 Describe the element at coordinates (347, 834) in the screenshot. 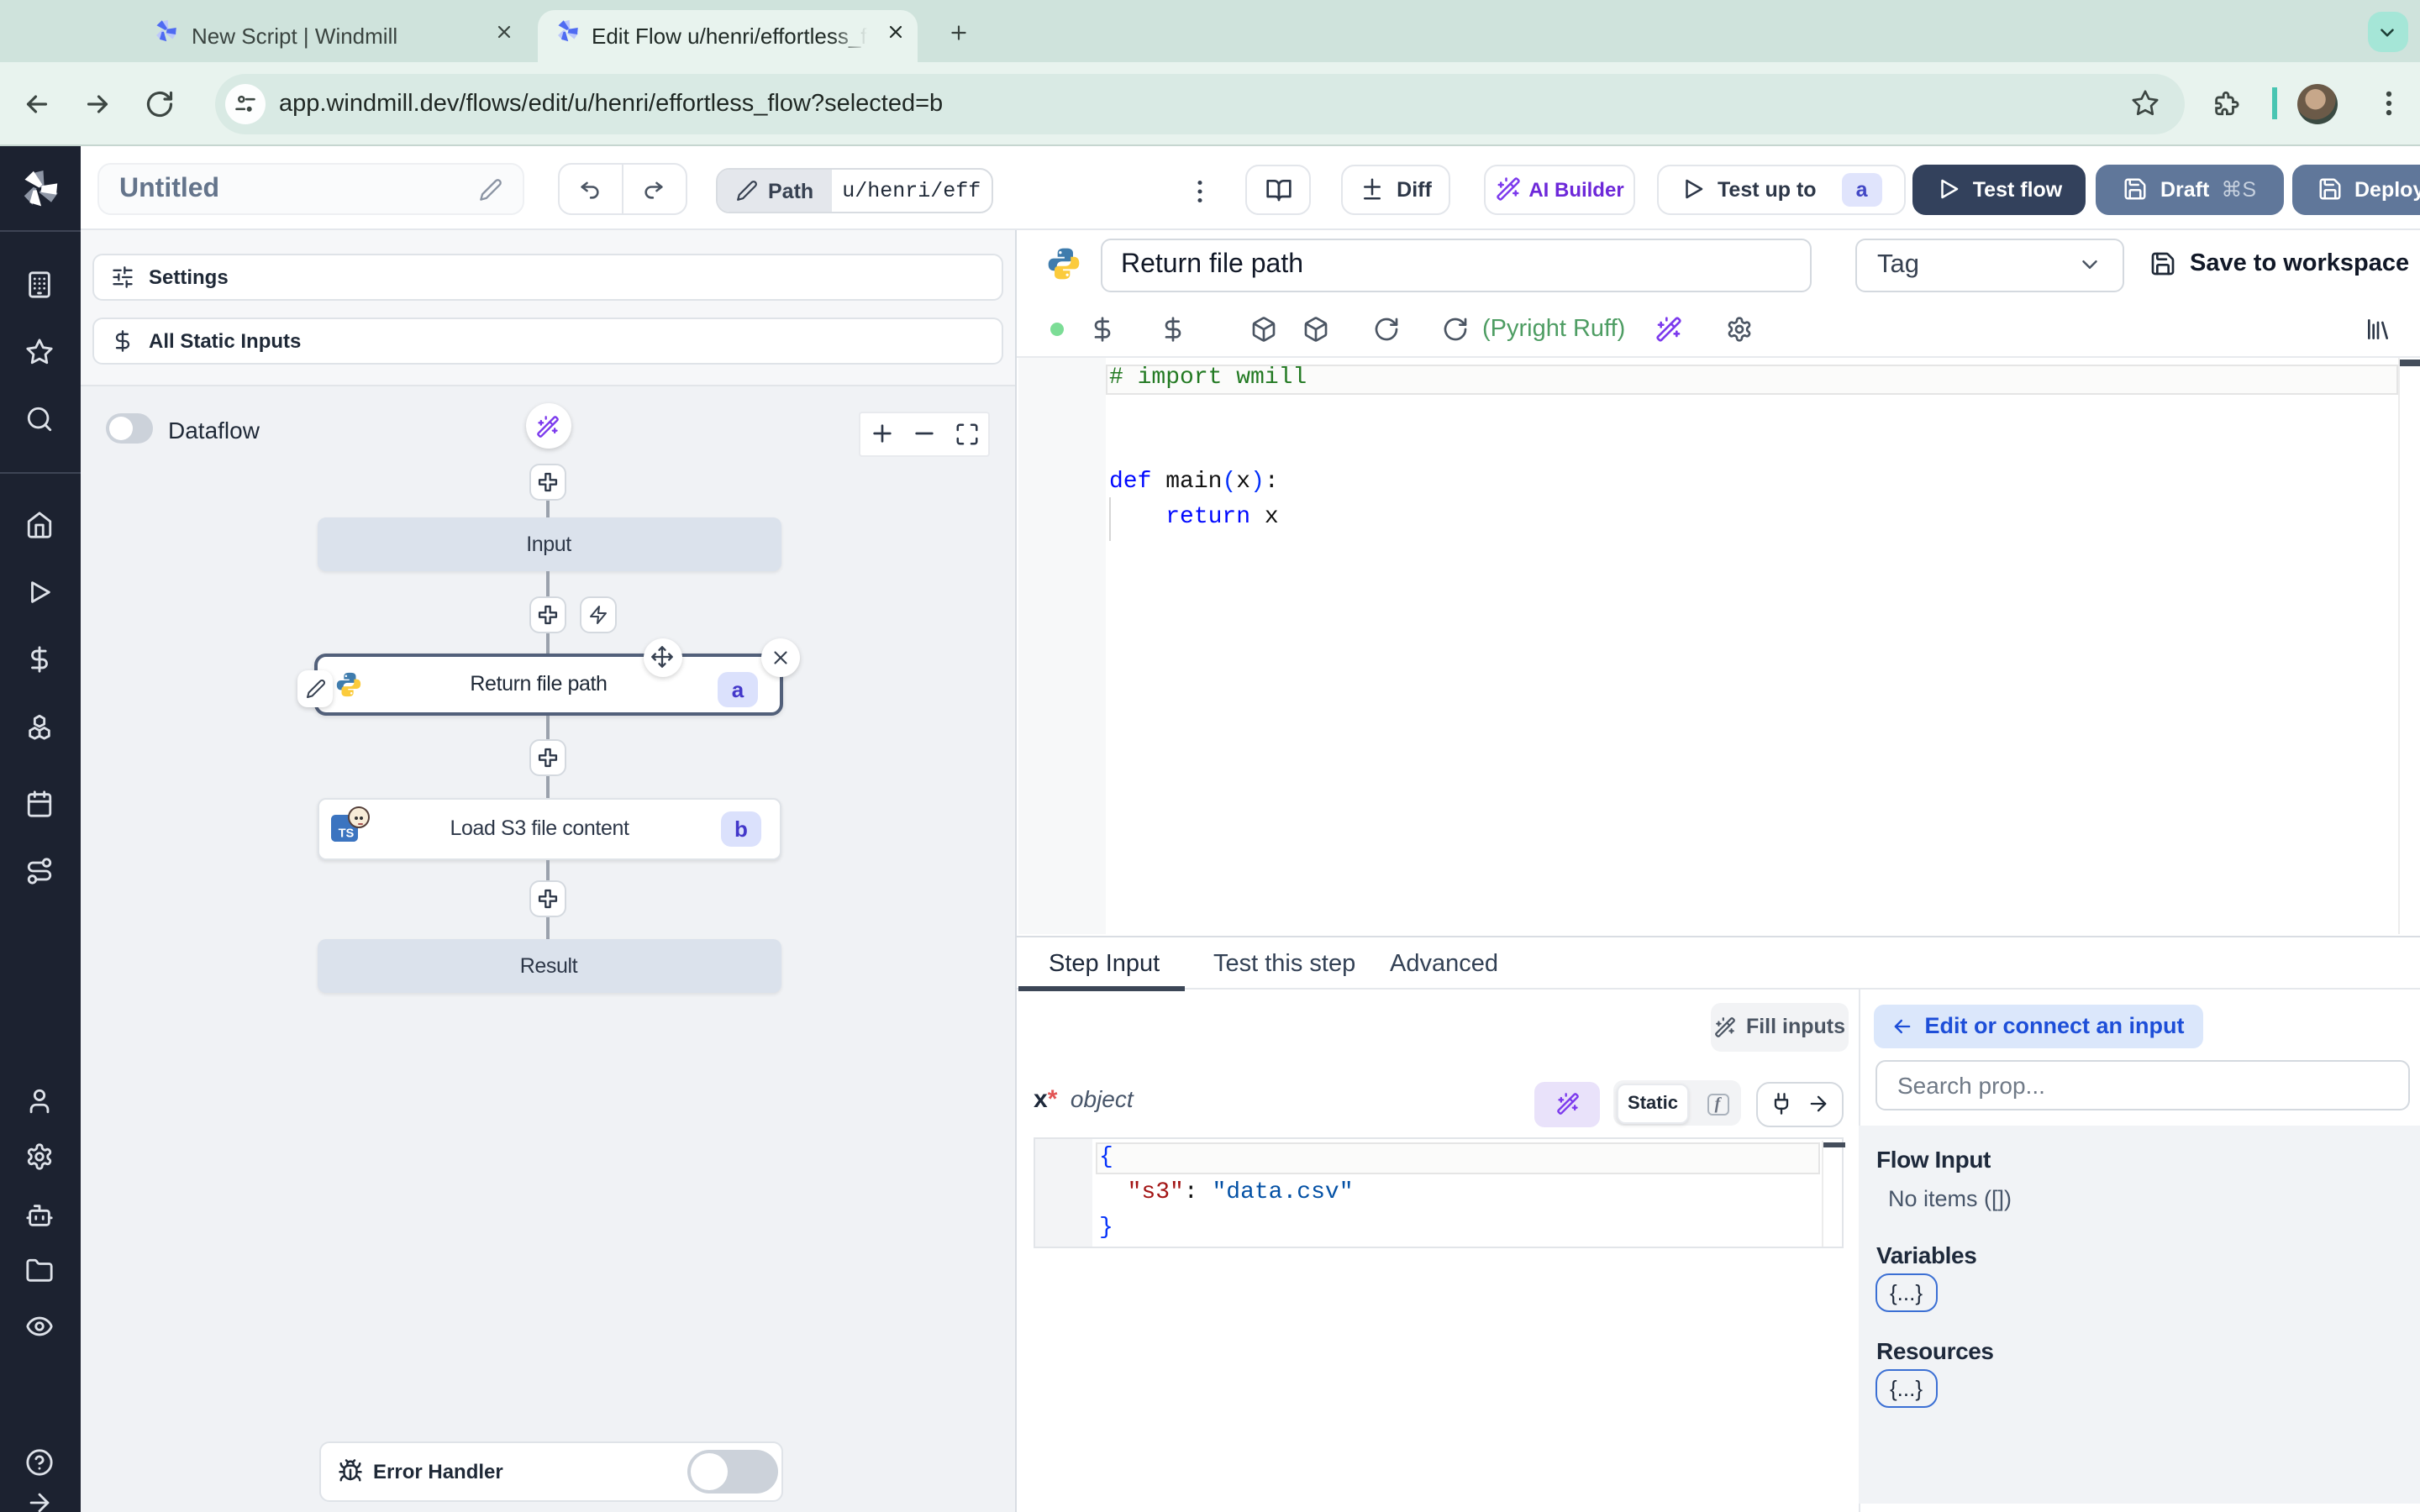

I see `svg-text: TS` at that location.